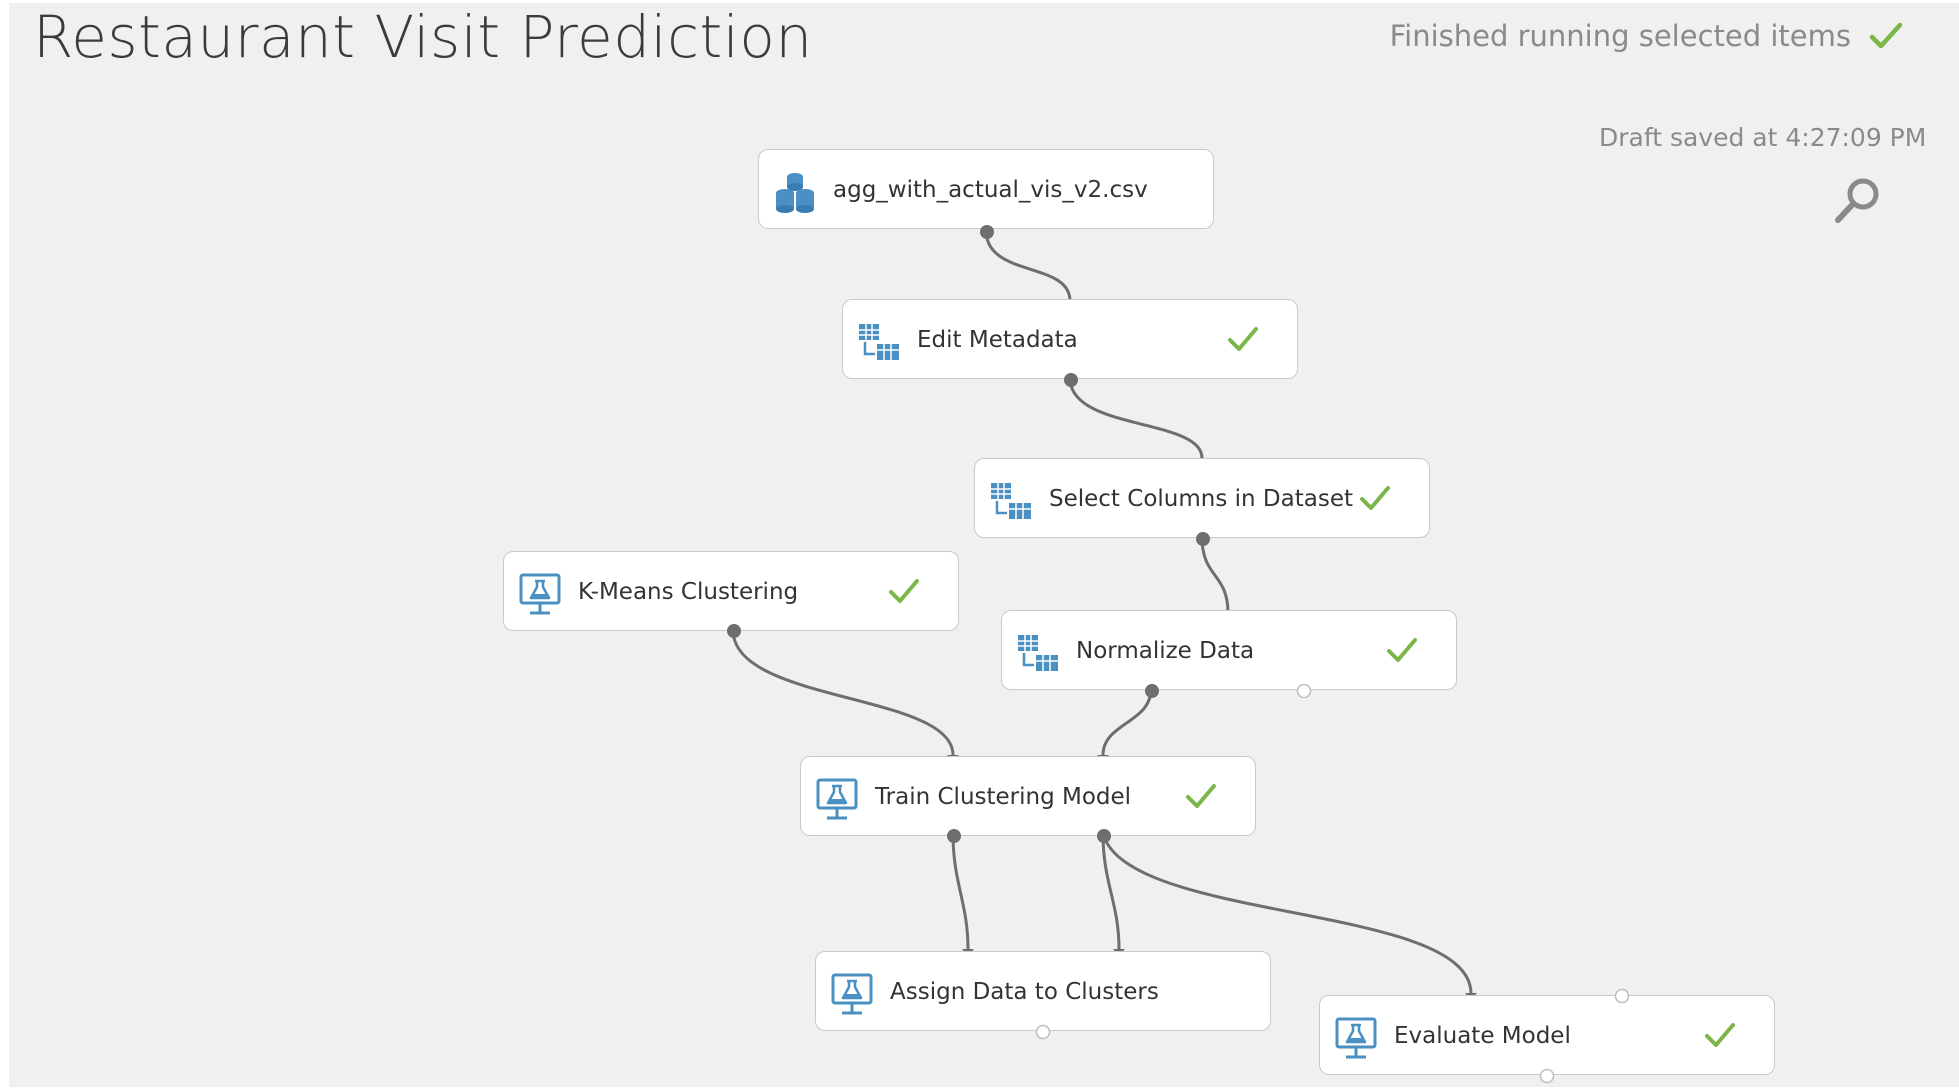  Describe the element at coordinates (795, 193) in the screenshot. I see `dataset-icon` at that location.